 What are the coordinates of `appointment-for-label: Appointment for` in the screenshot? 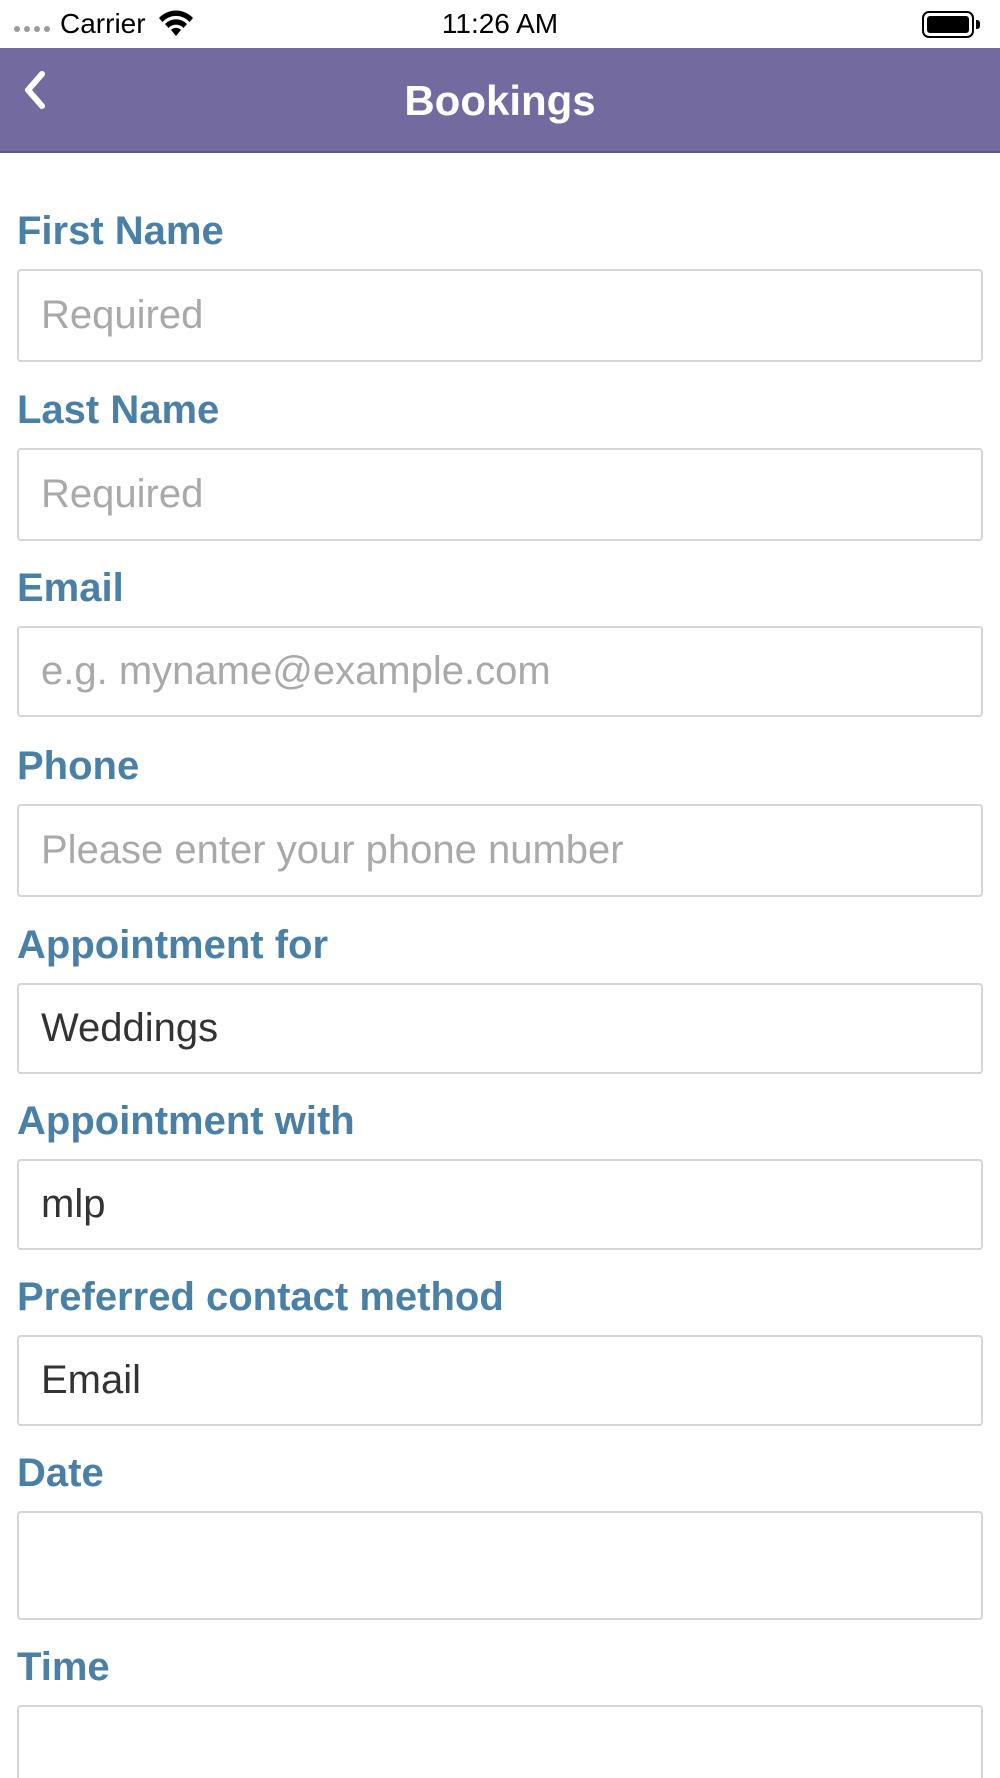 It's located at (173, 945).